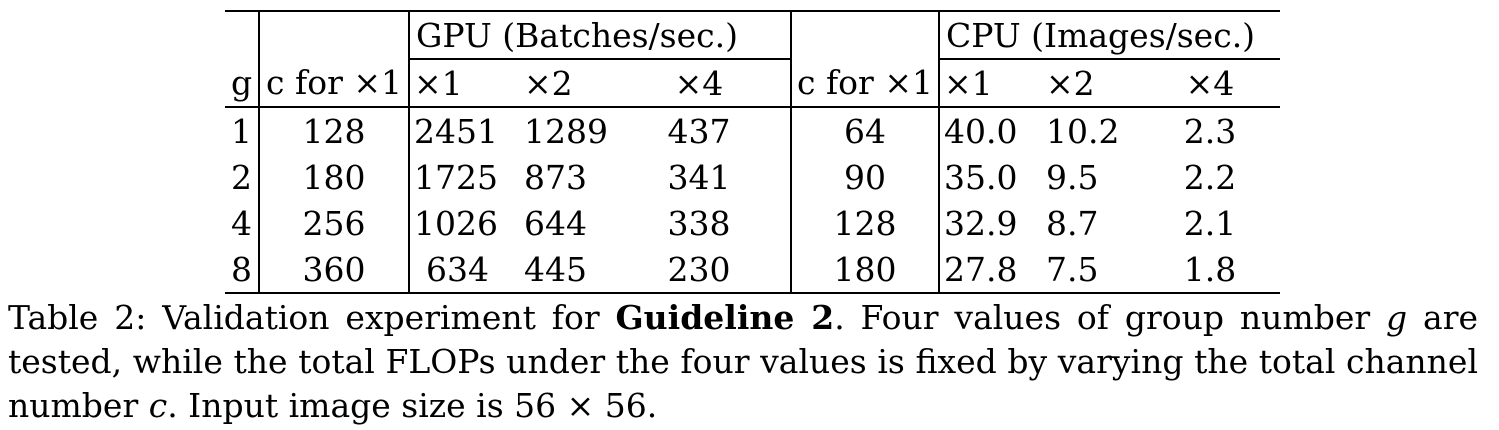 This screenshot has width=1499, height=430. Describe the element at coordinates (334, 177) in the screenshot. I see `cell-c-gpu: 180` at that location.